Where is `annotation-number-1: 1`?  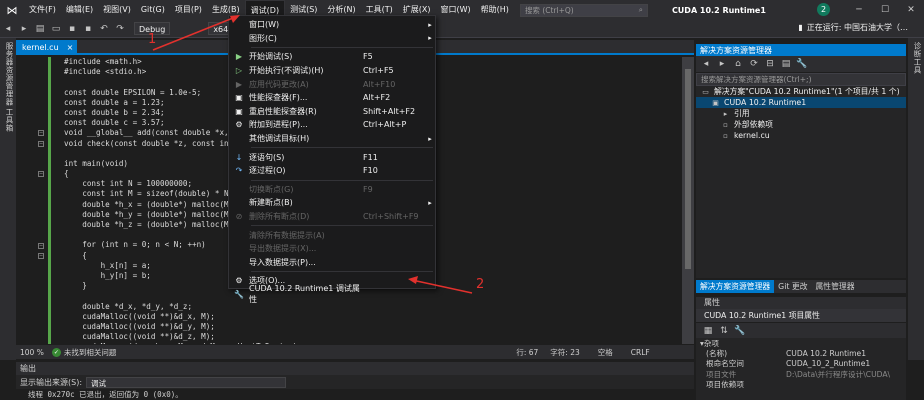
annotation-number-1: 1 is located at coordinates (152, 39).